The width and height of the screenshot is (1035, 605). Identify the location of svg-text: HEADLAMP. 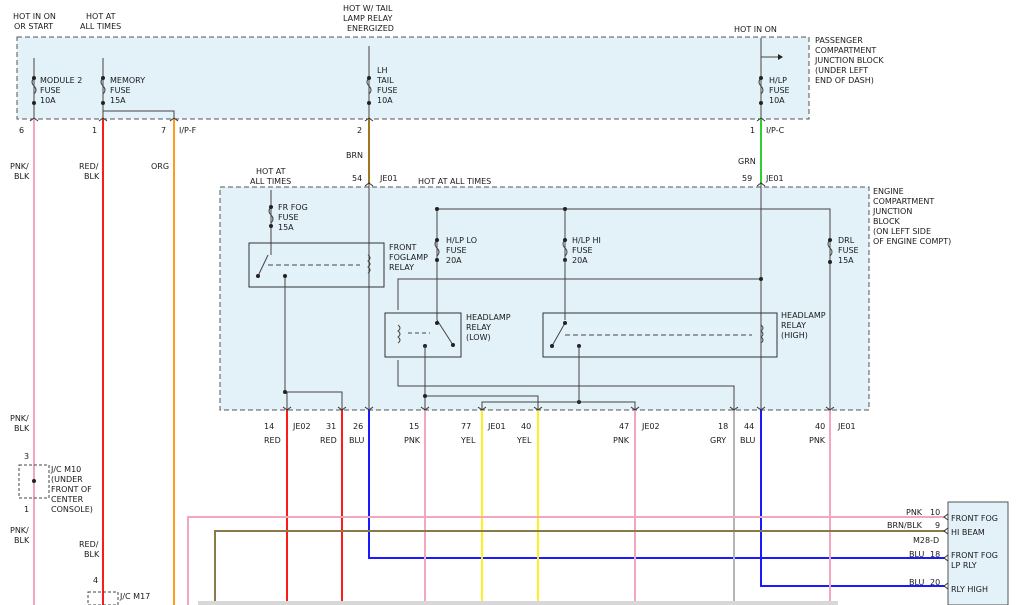
(803, 315).